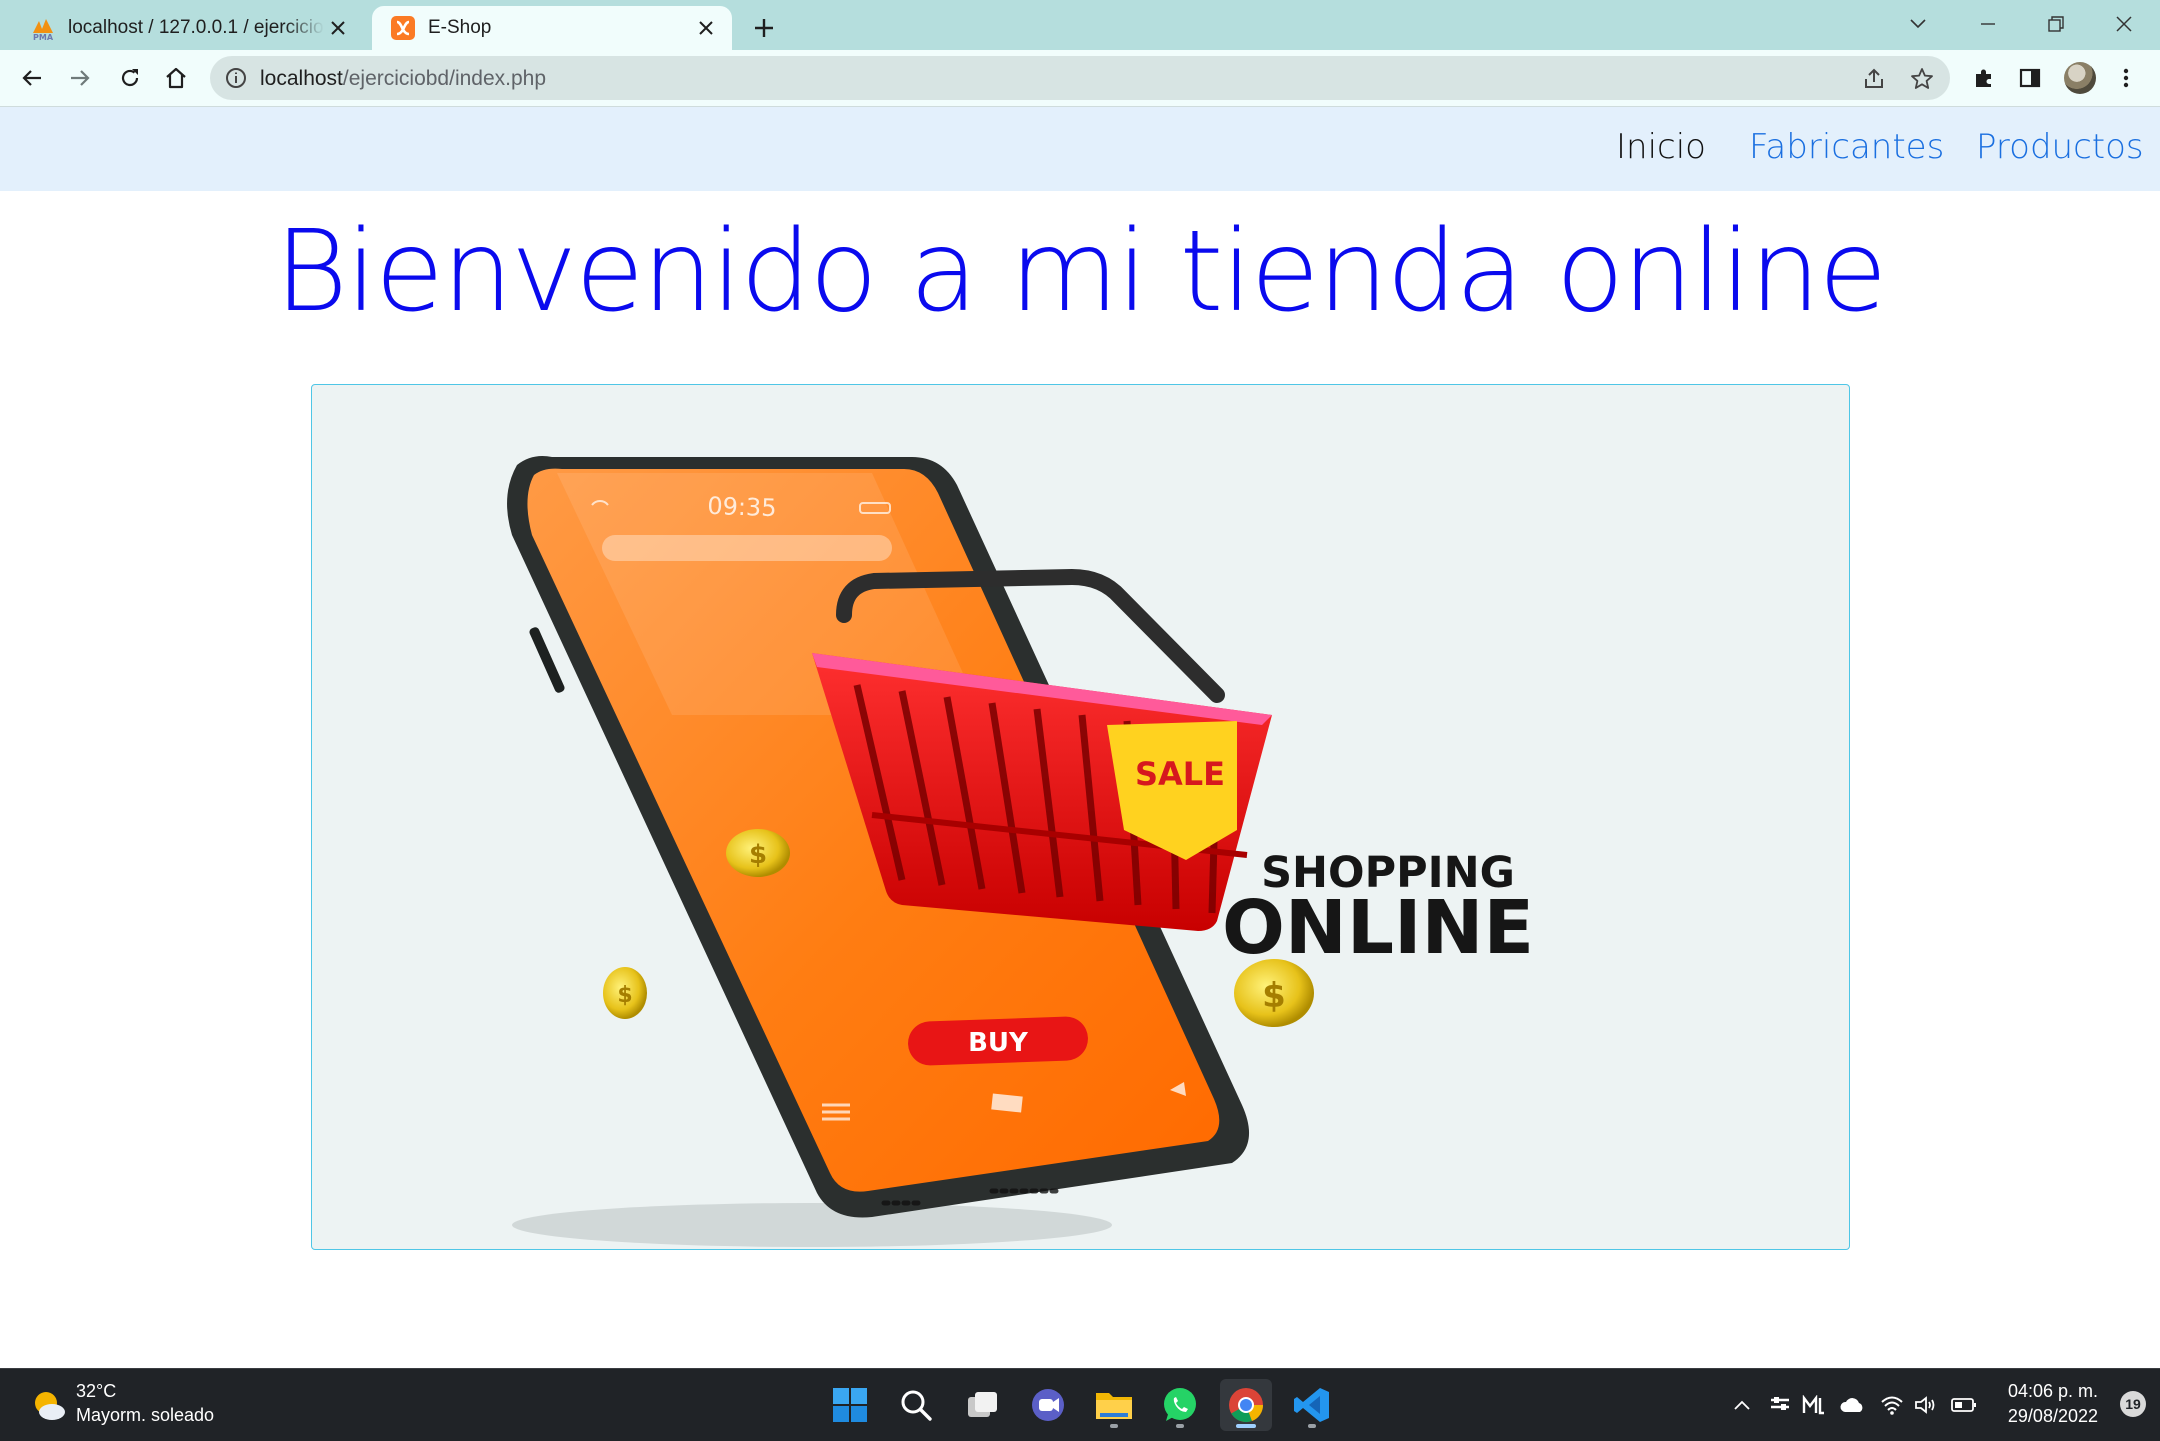 This screenshot has height=1441, width=2160. I want to click on xampp-icon, so click(403, 28).